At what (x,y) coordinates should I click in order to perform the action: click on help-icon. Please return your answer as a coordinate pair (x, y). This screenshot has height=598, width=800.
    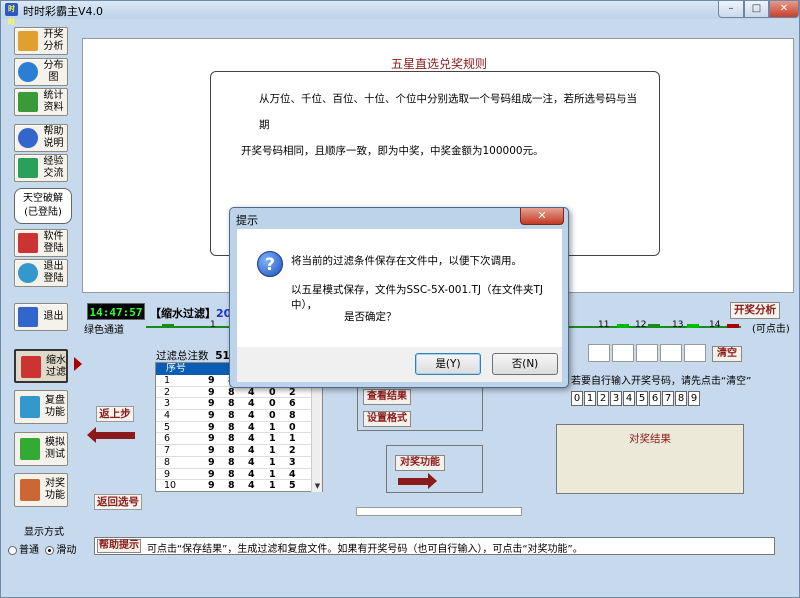
    Looking at the image, I should click on (28, 138).